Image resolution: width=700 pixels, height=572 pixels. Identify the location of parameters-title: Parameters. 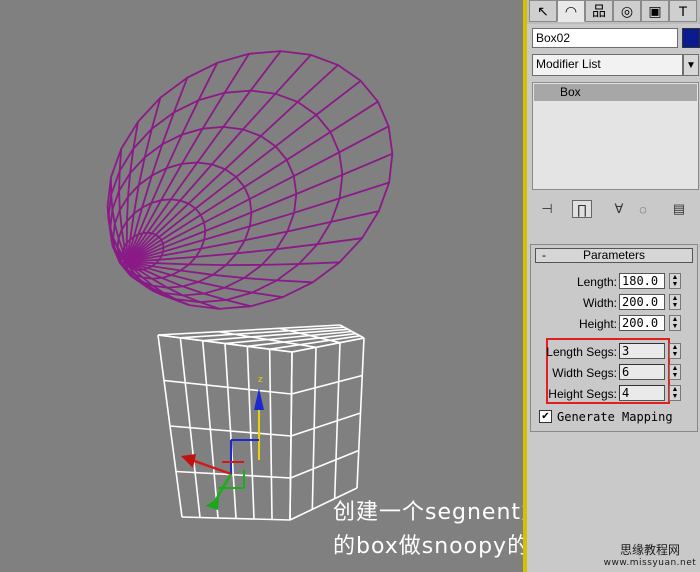
(614, 255).